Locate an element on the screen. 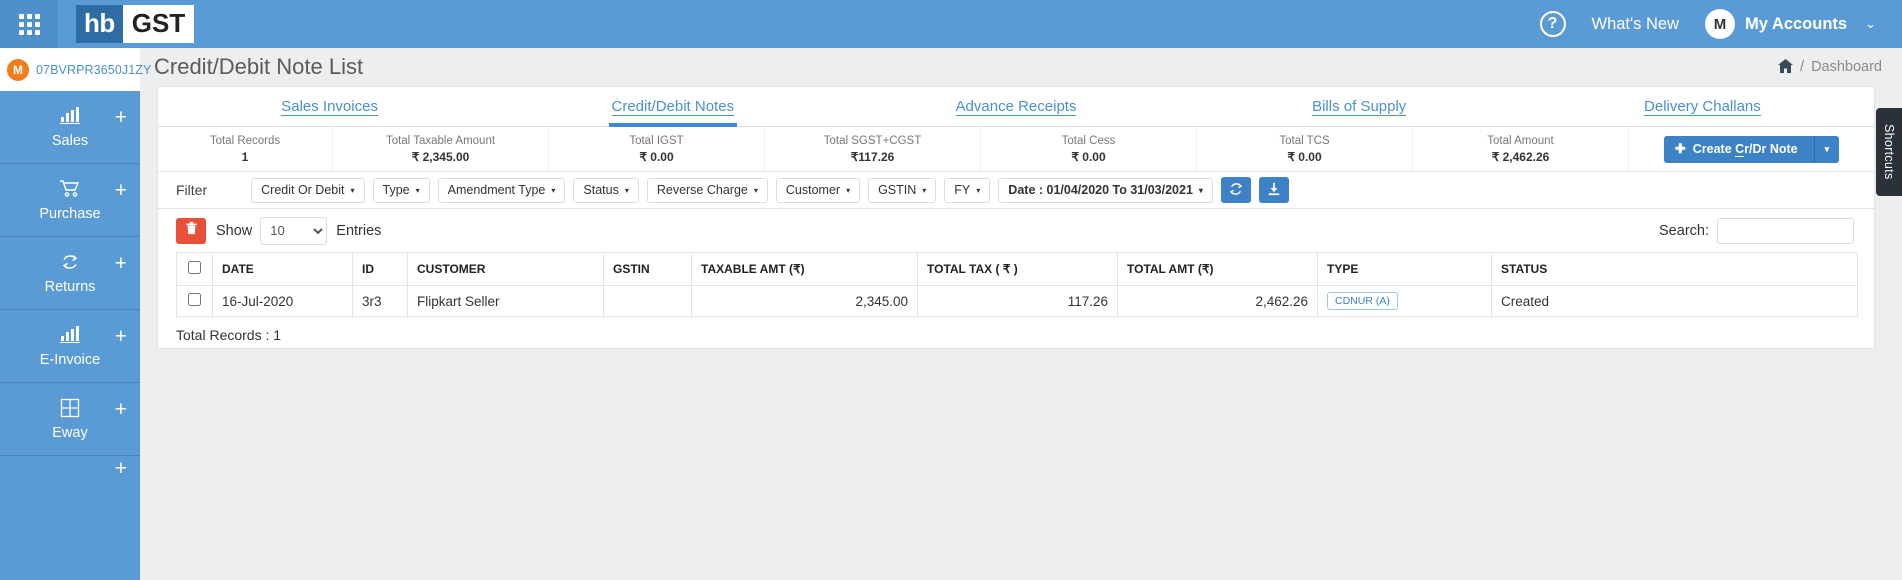 The image size is (1902, 580). filter-fy: FY ▾ is located at coordinates (967, 190).